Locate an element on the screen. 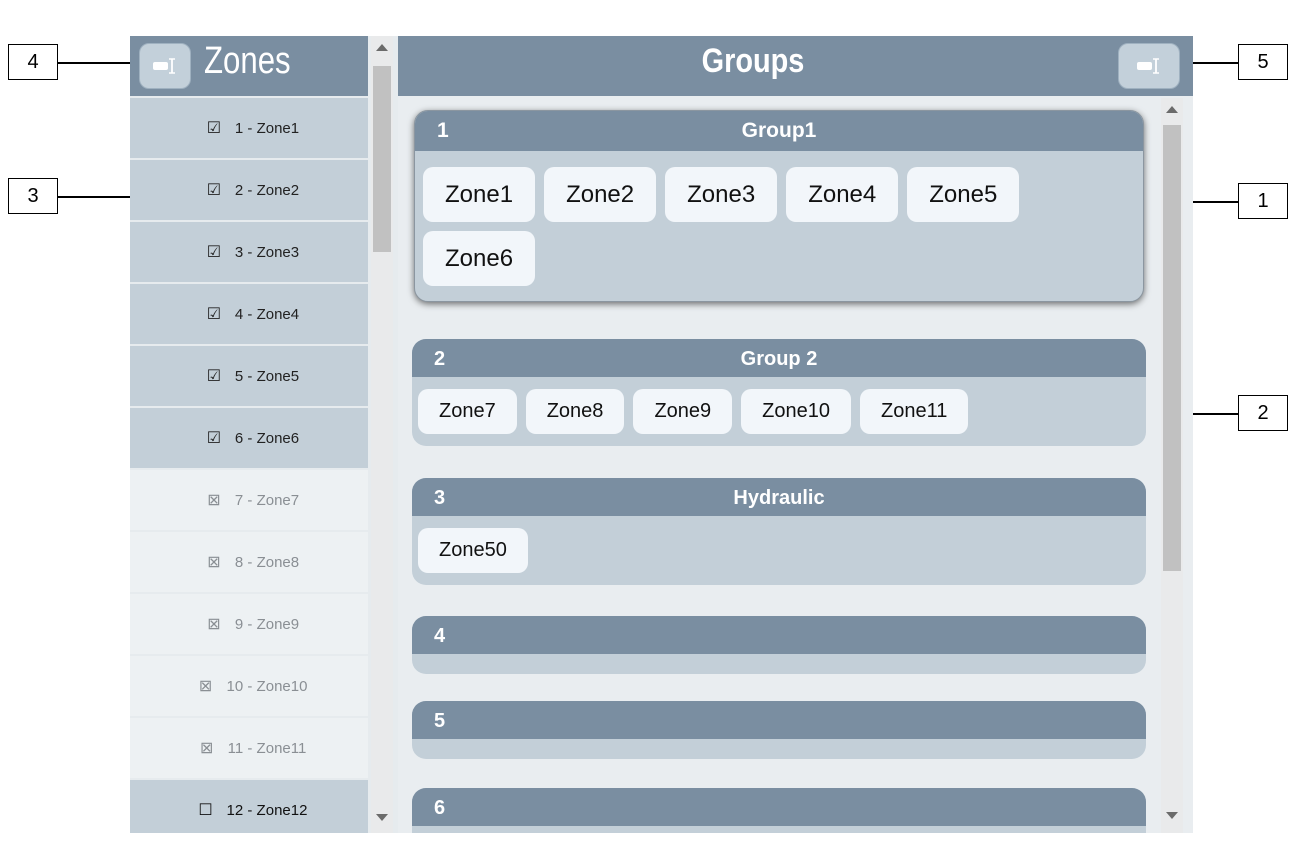 Image resolution: width=1291 pixels, height=851 pixels. group-card: Hydraulic 3 Zone50 is located at coordinates (779, 531).